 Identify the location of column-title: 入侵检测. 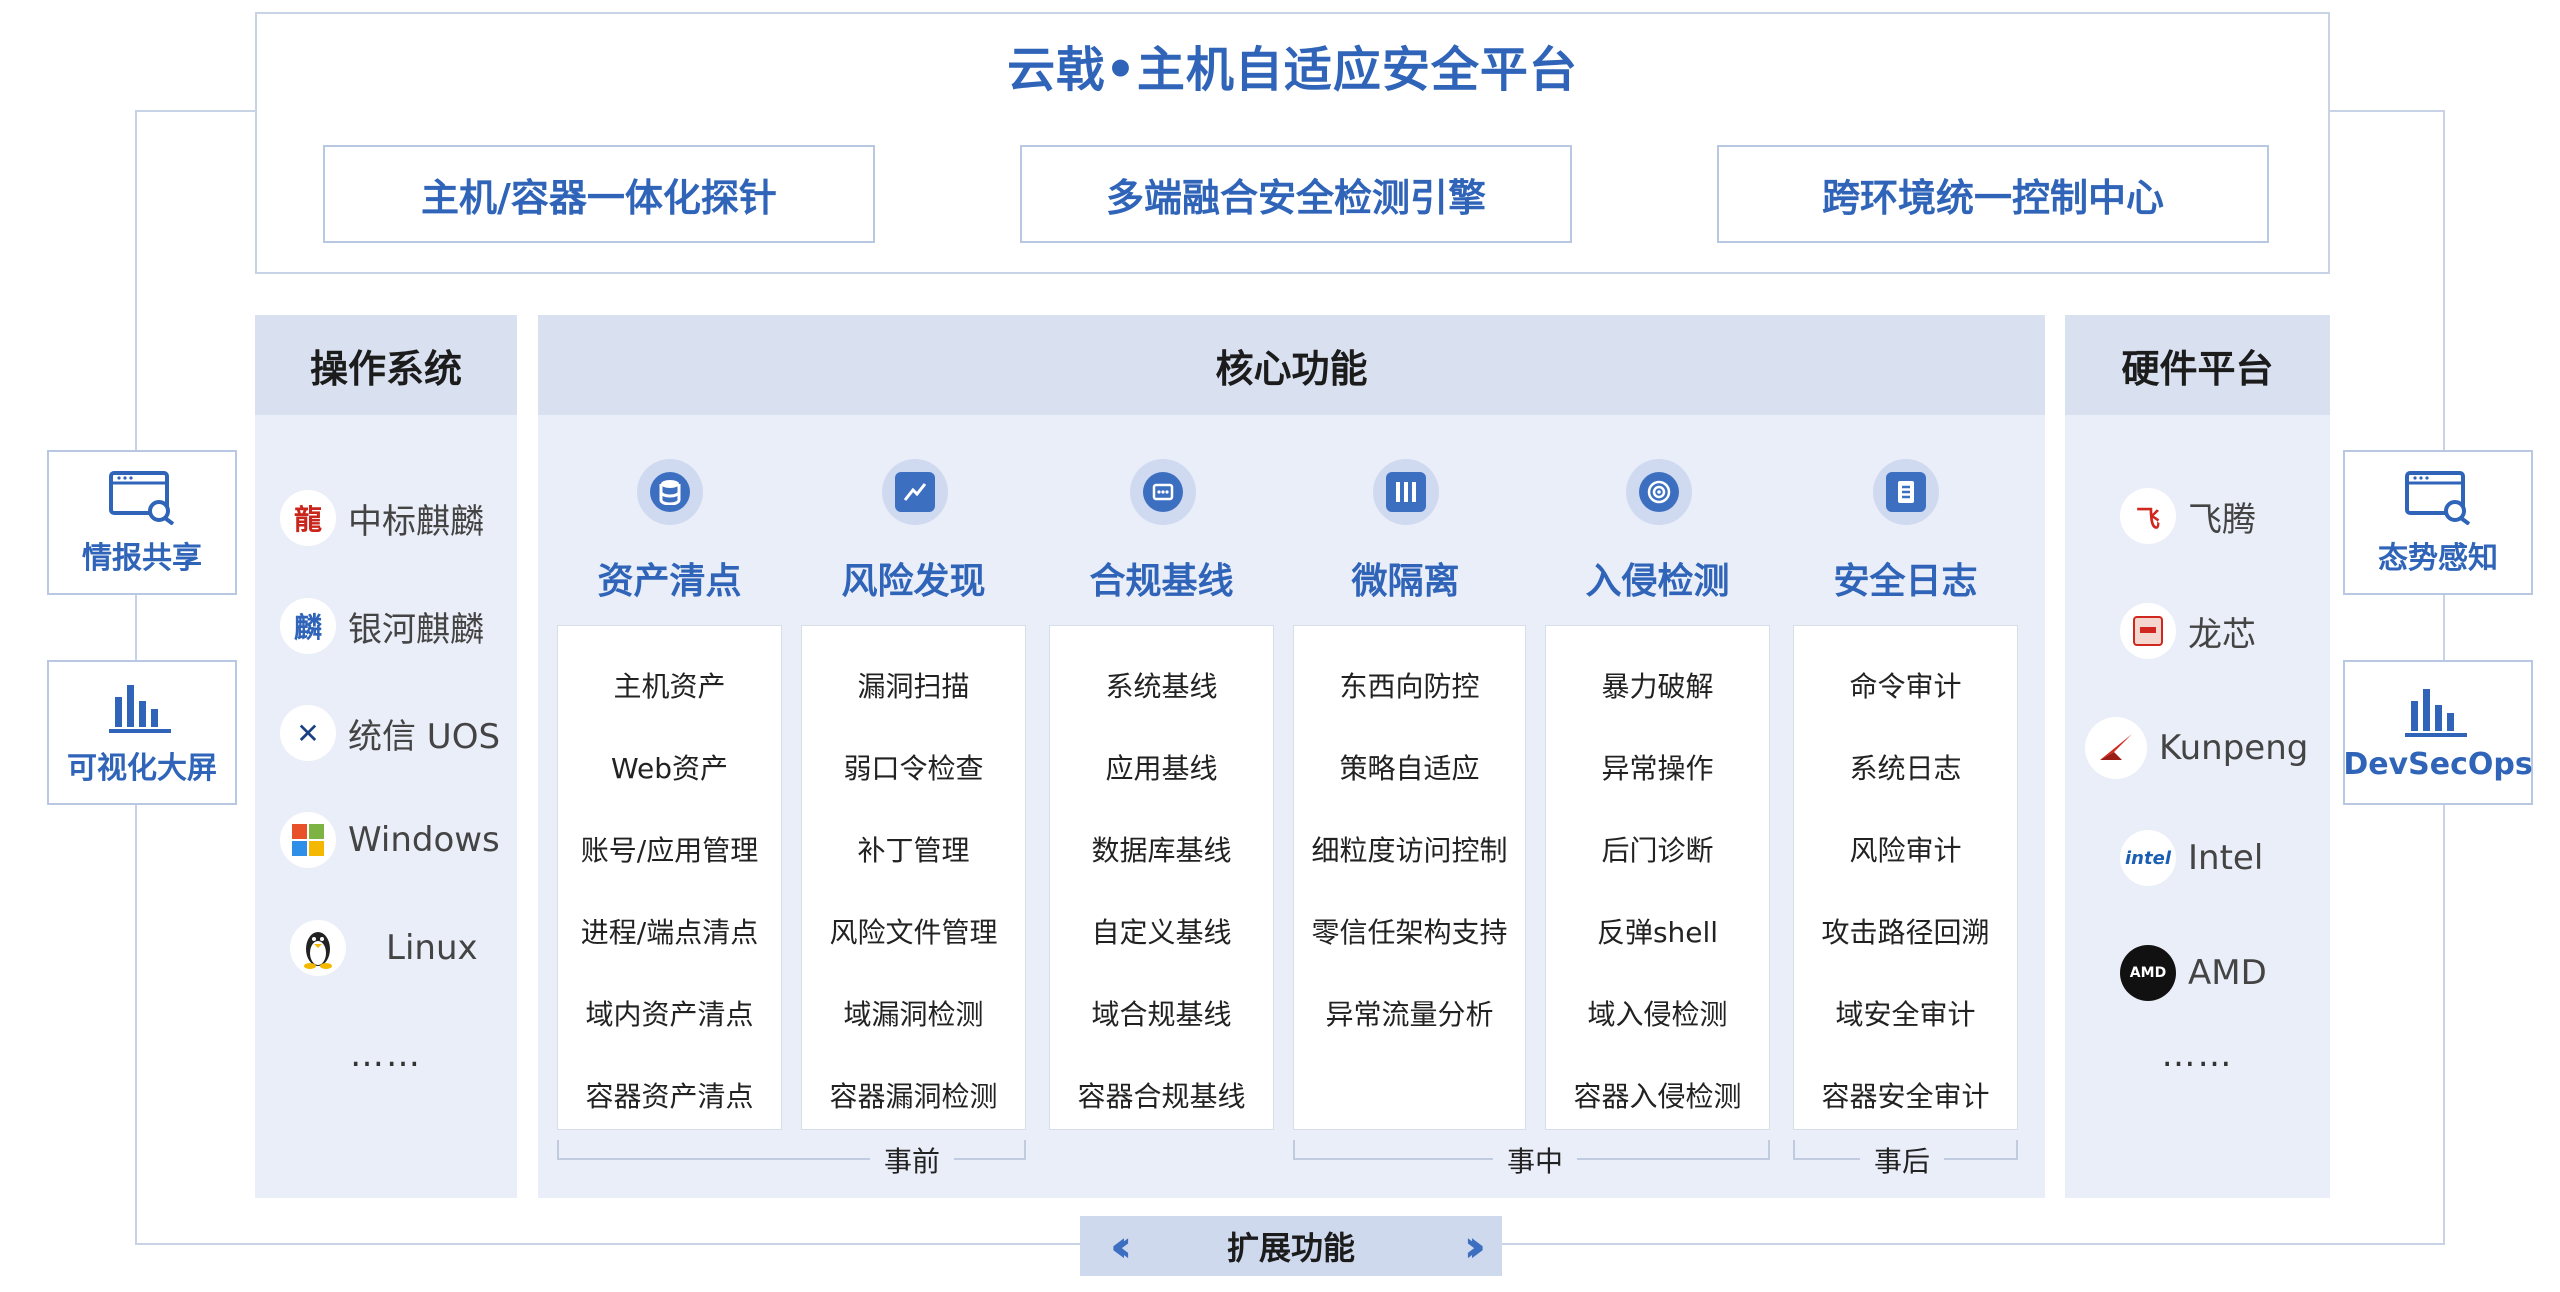
(1657, 581).